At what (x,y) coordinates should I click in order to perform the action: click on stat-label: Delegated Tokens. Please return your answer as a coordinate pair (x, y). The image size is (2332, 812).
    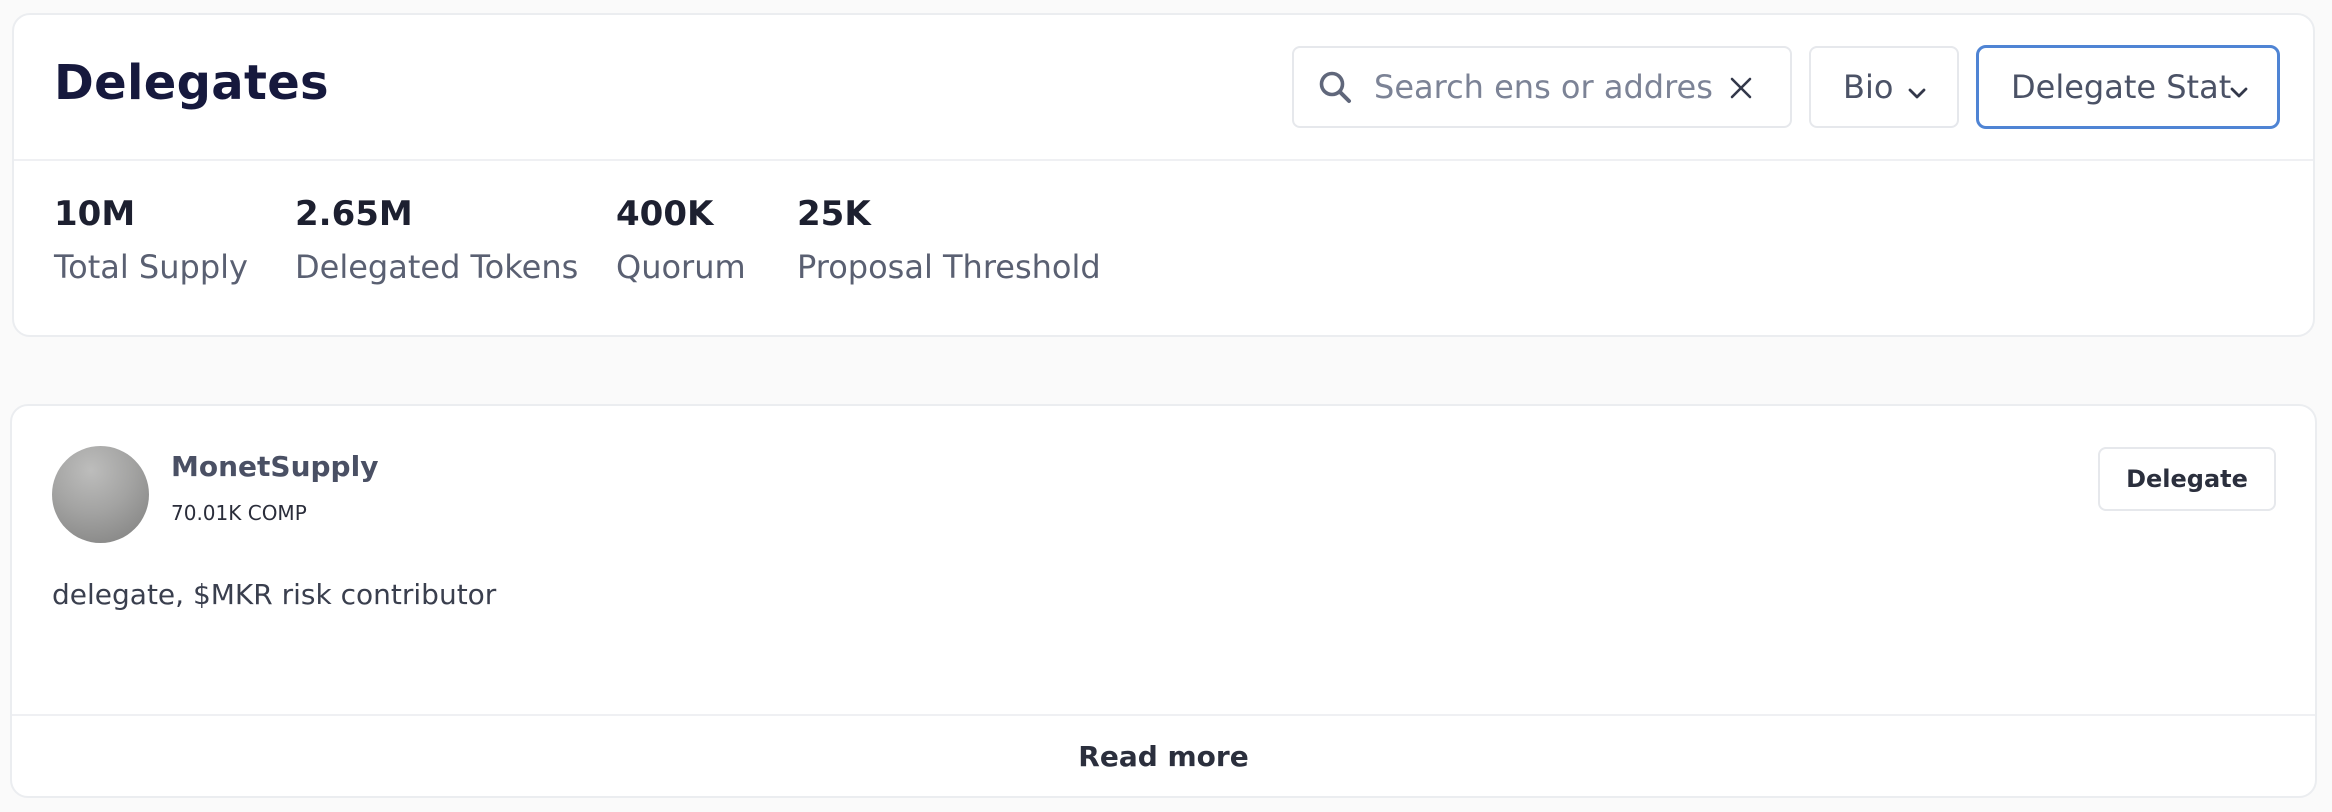
    Looking at the image, I should click on (437, 267).